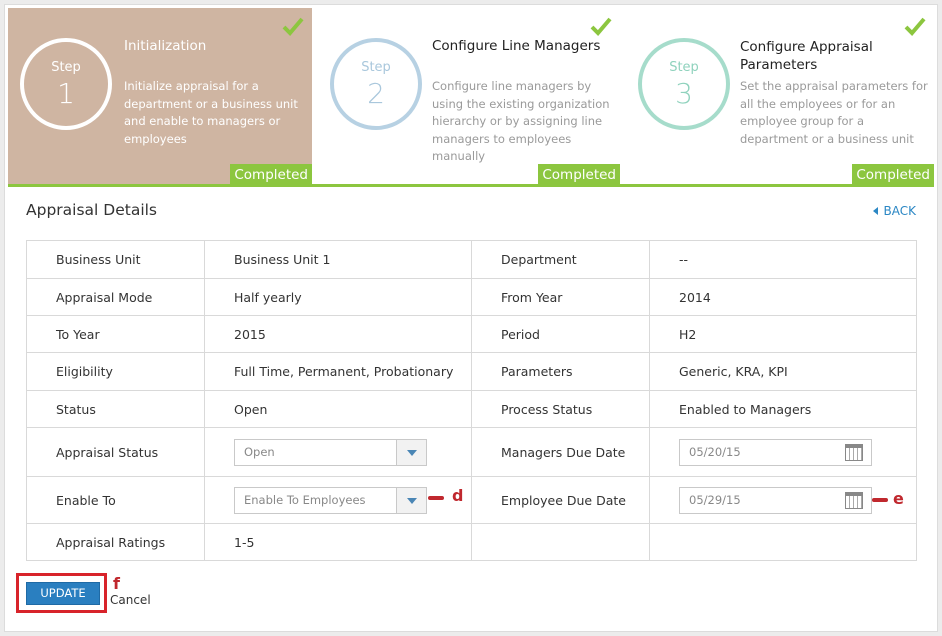 The width and height of the screenshot is (942, 636). I want to click on employee-due-date-field: 05/29/15, so click(775, 500).